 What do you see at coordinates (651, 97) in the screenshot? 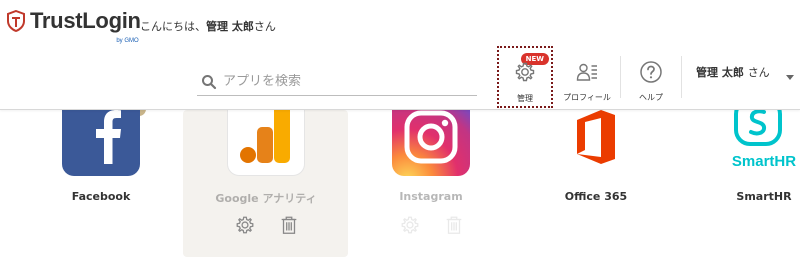
I see `nav-help-label: ヘルプ` at bounding box center [651, 97].